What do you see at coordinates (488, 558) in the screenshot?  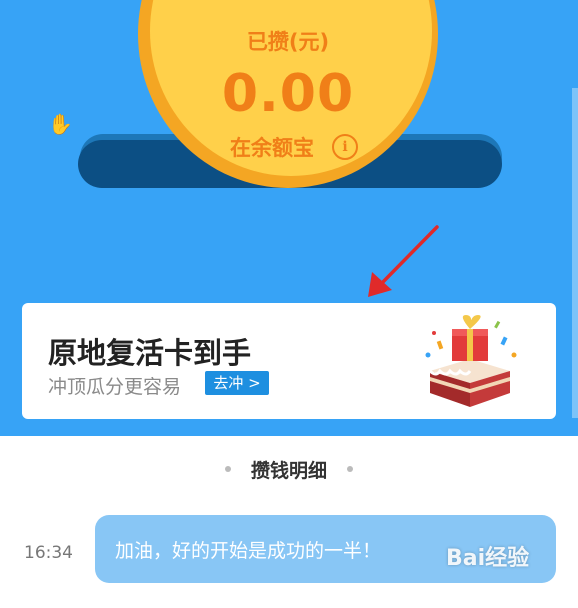 I see `watermark-logo: Bai经验` at bounding box center [488, 558].